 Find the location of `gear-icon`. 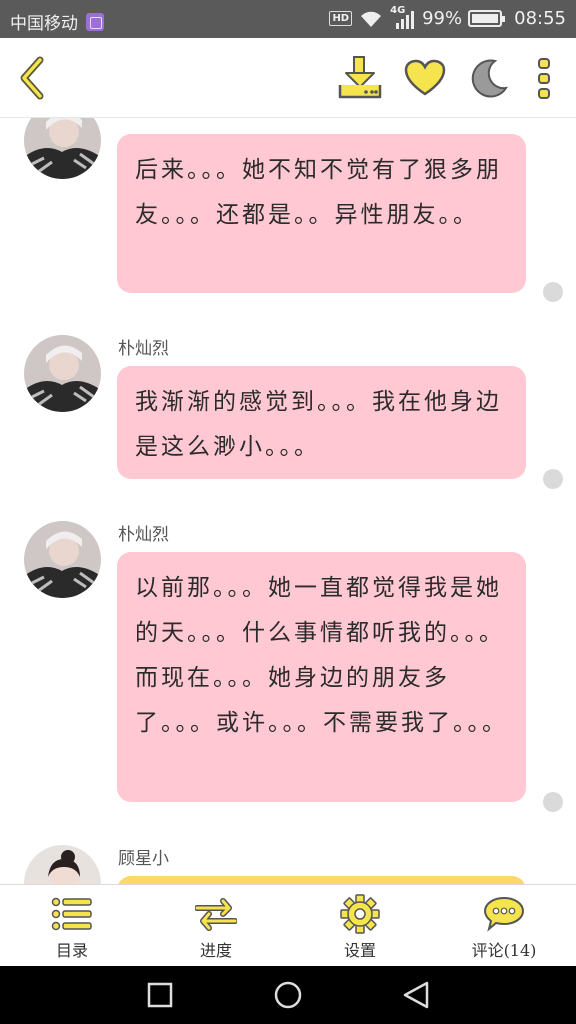

gear-icon is located at coordinates (360, 914).